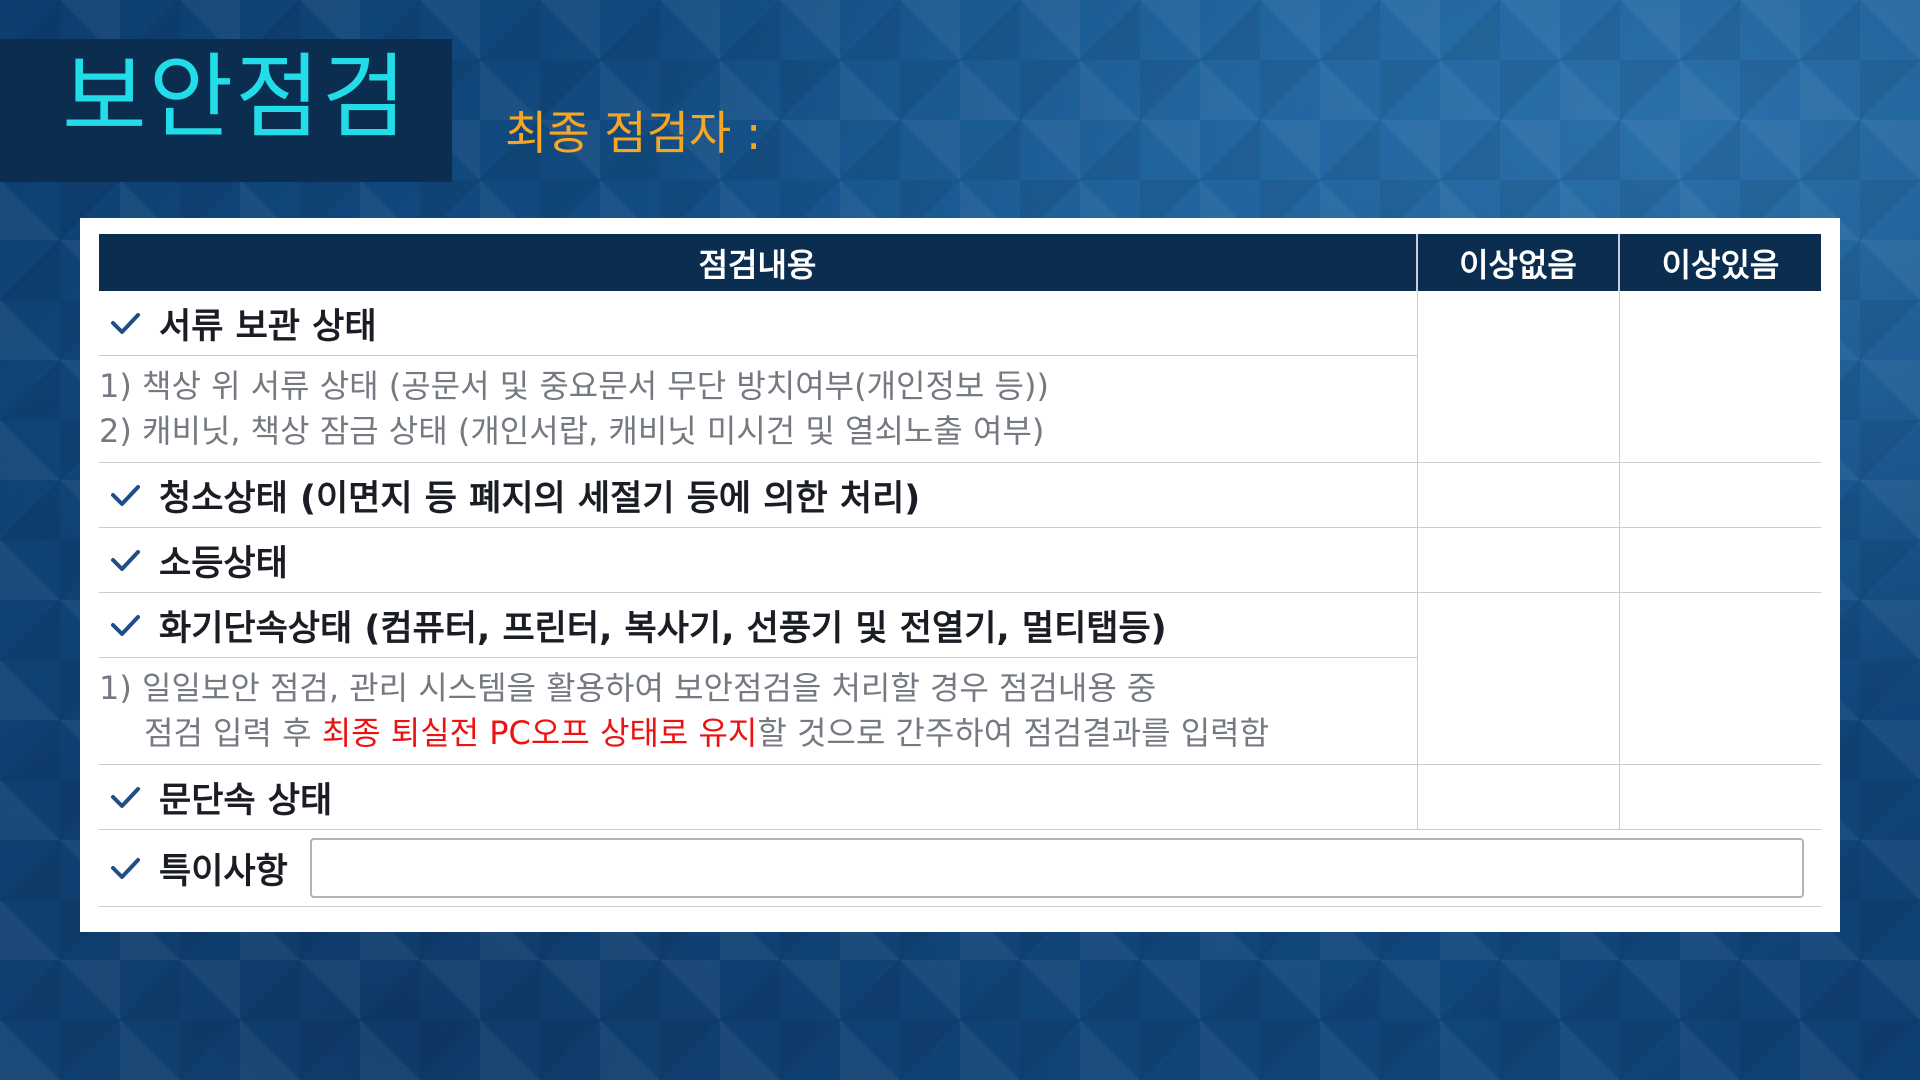 This screenshot has height=1080, width=1920. What do you see at coordinates (663, 628) in the screenshot?
I see `category-label: 화기단속상태 (컴퓨터, 프린터, 복사기, 선풍기 및 전열기, 멀티탭등)` at bounding box center [663, 628].